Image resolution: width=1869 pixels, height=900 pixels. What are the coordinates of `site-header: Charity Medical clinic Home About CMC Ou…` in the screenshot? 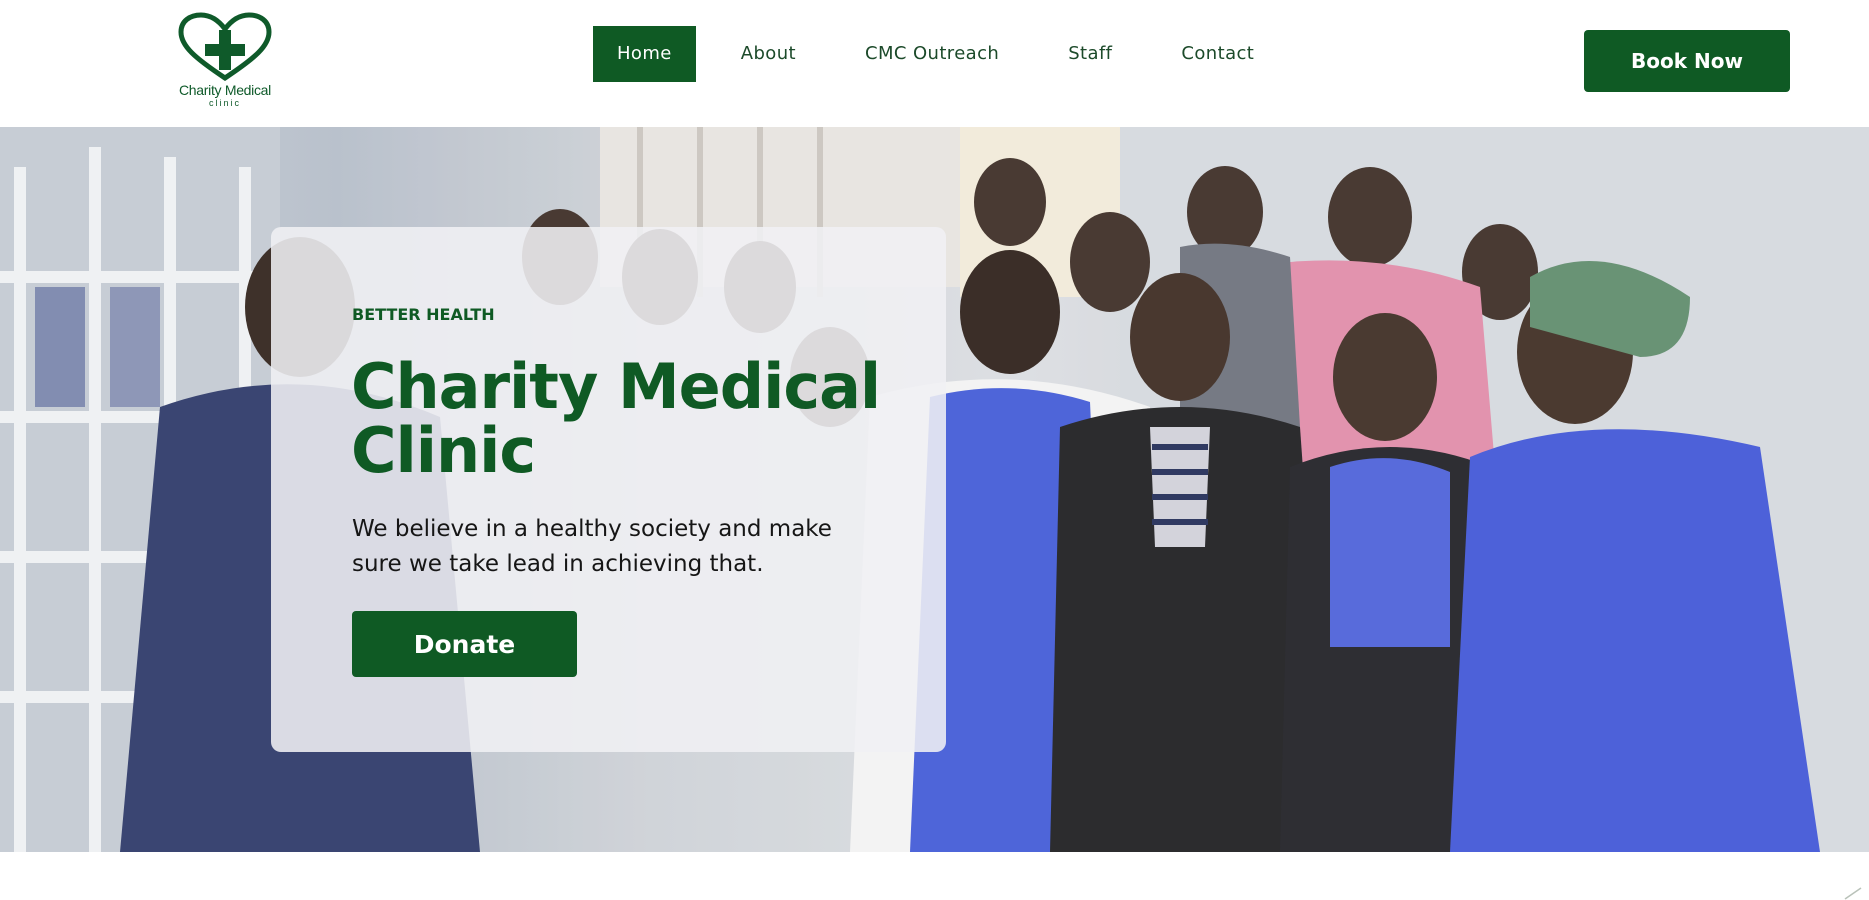 It's located at (934, 63).